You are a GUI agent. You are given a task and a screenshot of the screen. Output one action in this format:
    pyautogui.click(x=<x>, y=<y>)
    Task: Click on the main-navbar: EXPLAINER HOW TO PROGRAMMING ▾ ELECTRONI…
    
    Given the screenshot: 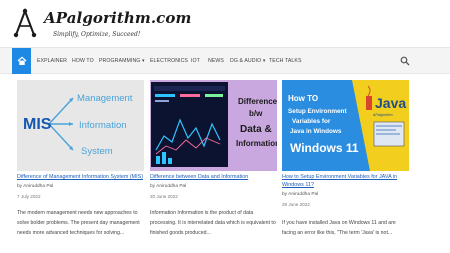 What is the action you would take?
    pyautogui.click(x=225, y=60)
    